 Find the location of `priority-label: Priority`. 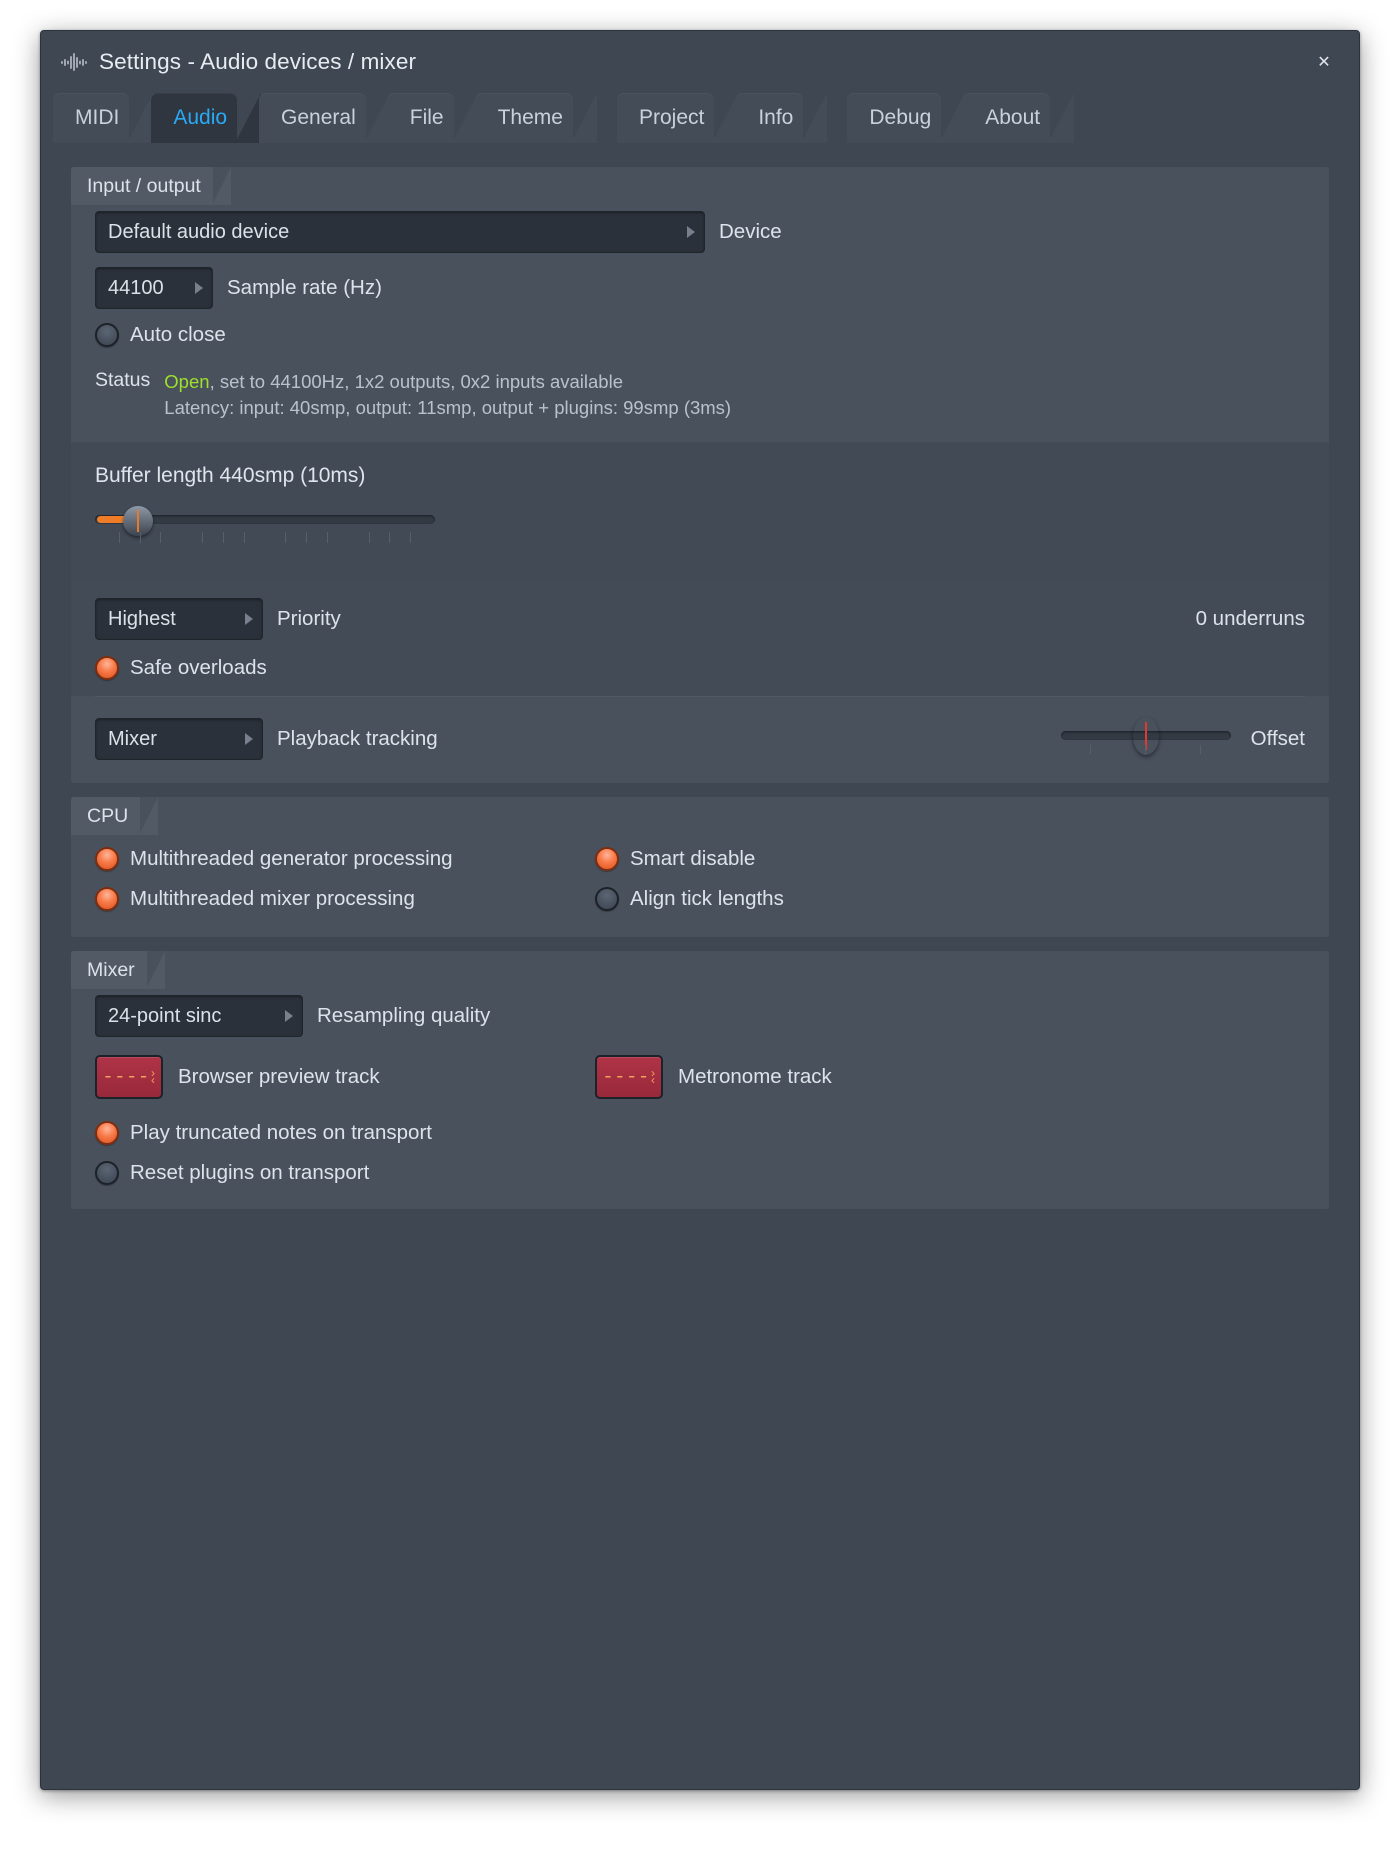

priority-label: Priority is located at coordinates (309, 619).